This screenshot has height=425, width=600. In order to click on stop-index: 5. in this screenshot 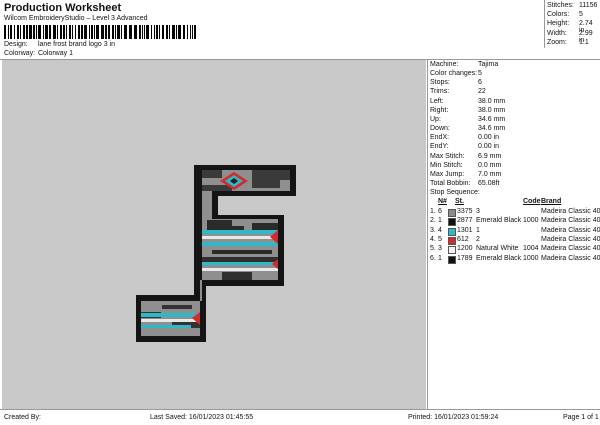, I will do `click(433, 249)`.